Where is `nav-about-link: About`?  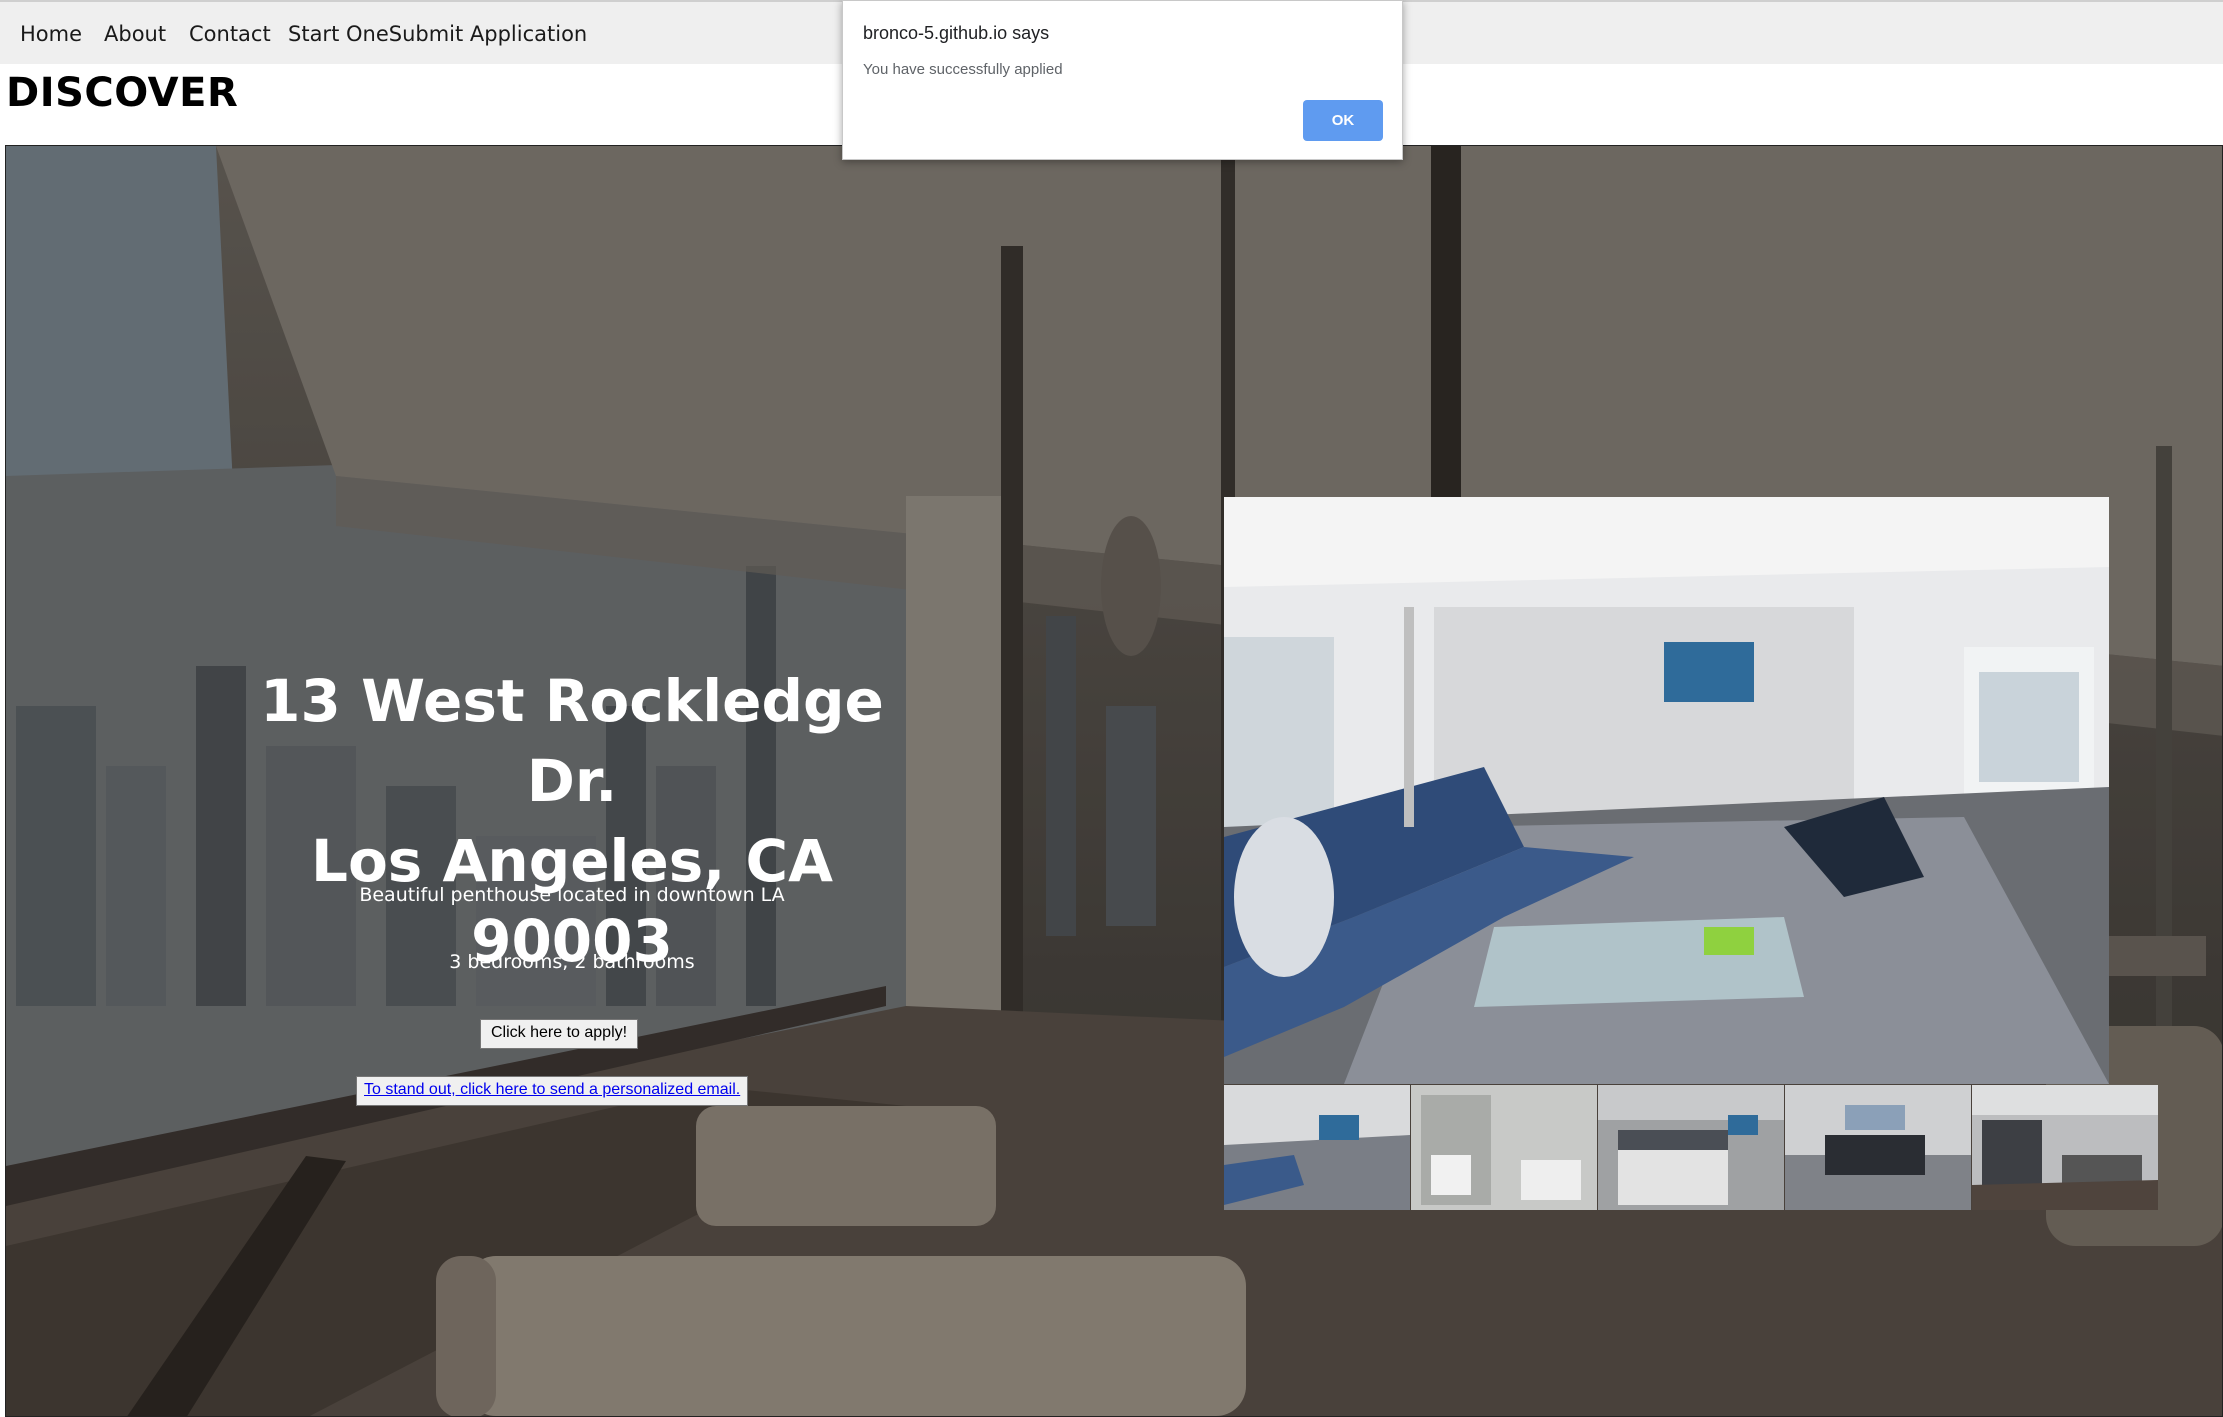
nav-about-link: About is located at coordinates (135, 34).